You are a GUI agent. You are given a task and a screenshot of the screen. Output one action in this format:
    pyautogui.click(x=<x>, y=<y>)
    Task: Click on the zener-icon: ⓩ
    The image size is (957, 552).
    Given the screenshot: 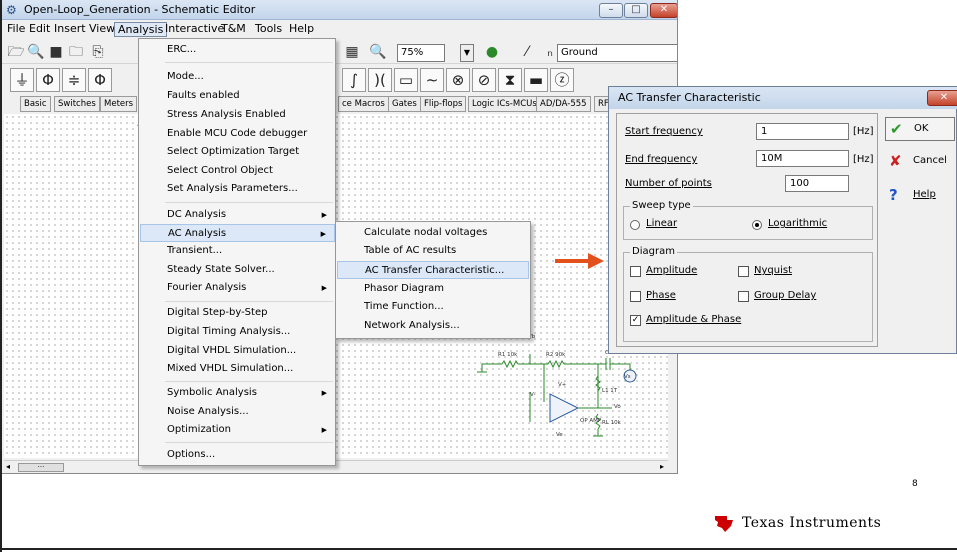 What is the action you would take?
    pyautogui.click(x=562, y=80)
    